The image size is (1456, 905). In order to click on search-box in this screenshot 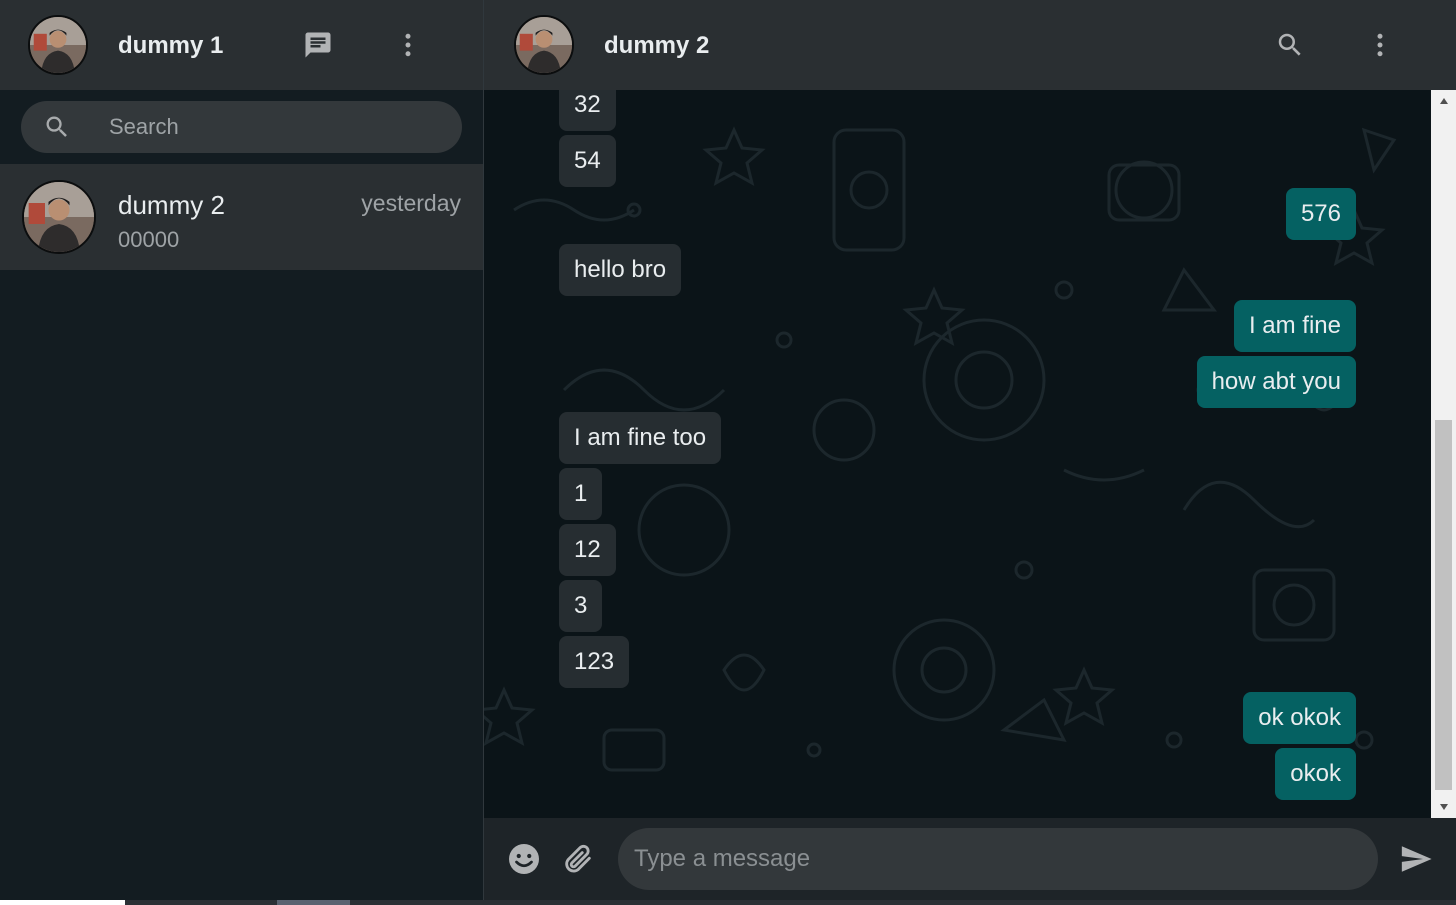, I will do `click(241, 127)`.